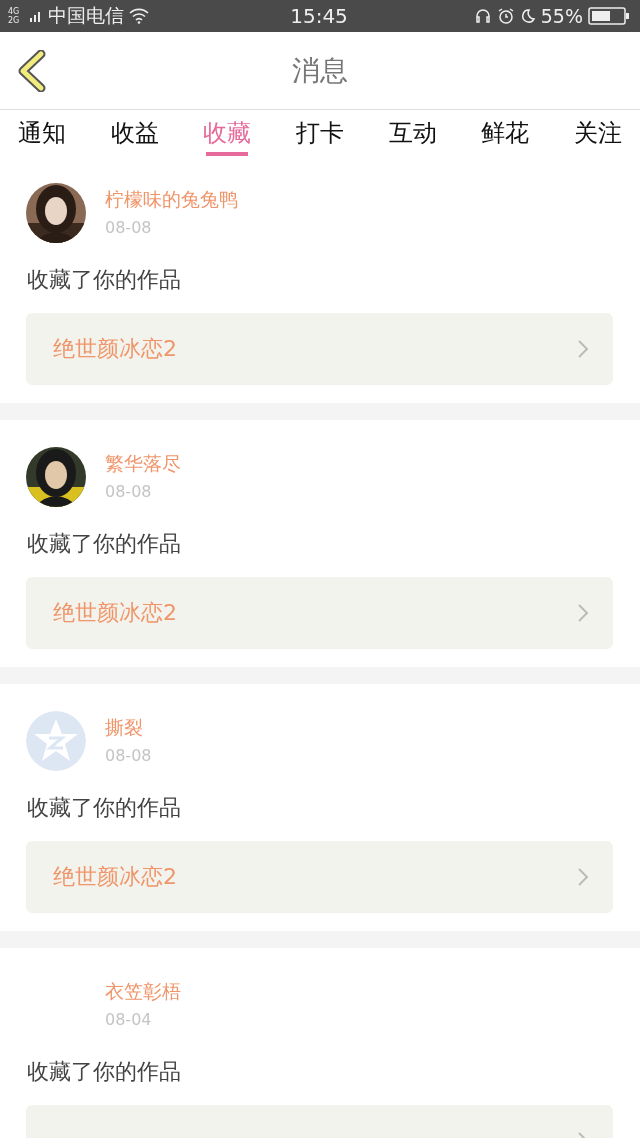 The image size is (640, 1138). What do you see at coordinates (505, 16) in the screenshot?
I see `alarm-icon` at bounding box center [505, 16].